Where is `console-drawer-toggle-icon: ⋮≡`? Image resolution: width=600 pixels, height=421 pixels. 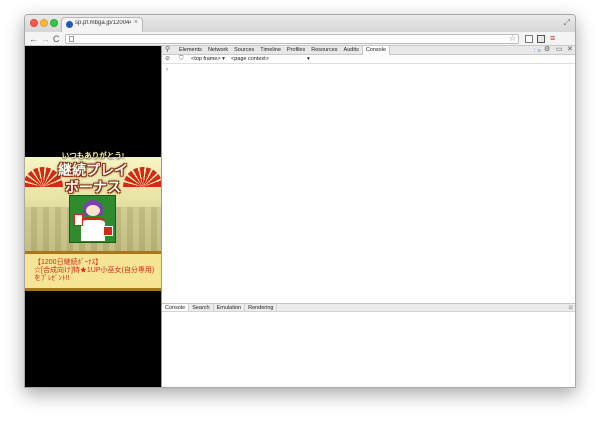
console-drawer-toggle-icon: ⋮≡ is located at coordinates (536, 51).